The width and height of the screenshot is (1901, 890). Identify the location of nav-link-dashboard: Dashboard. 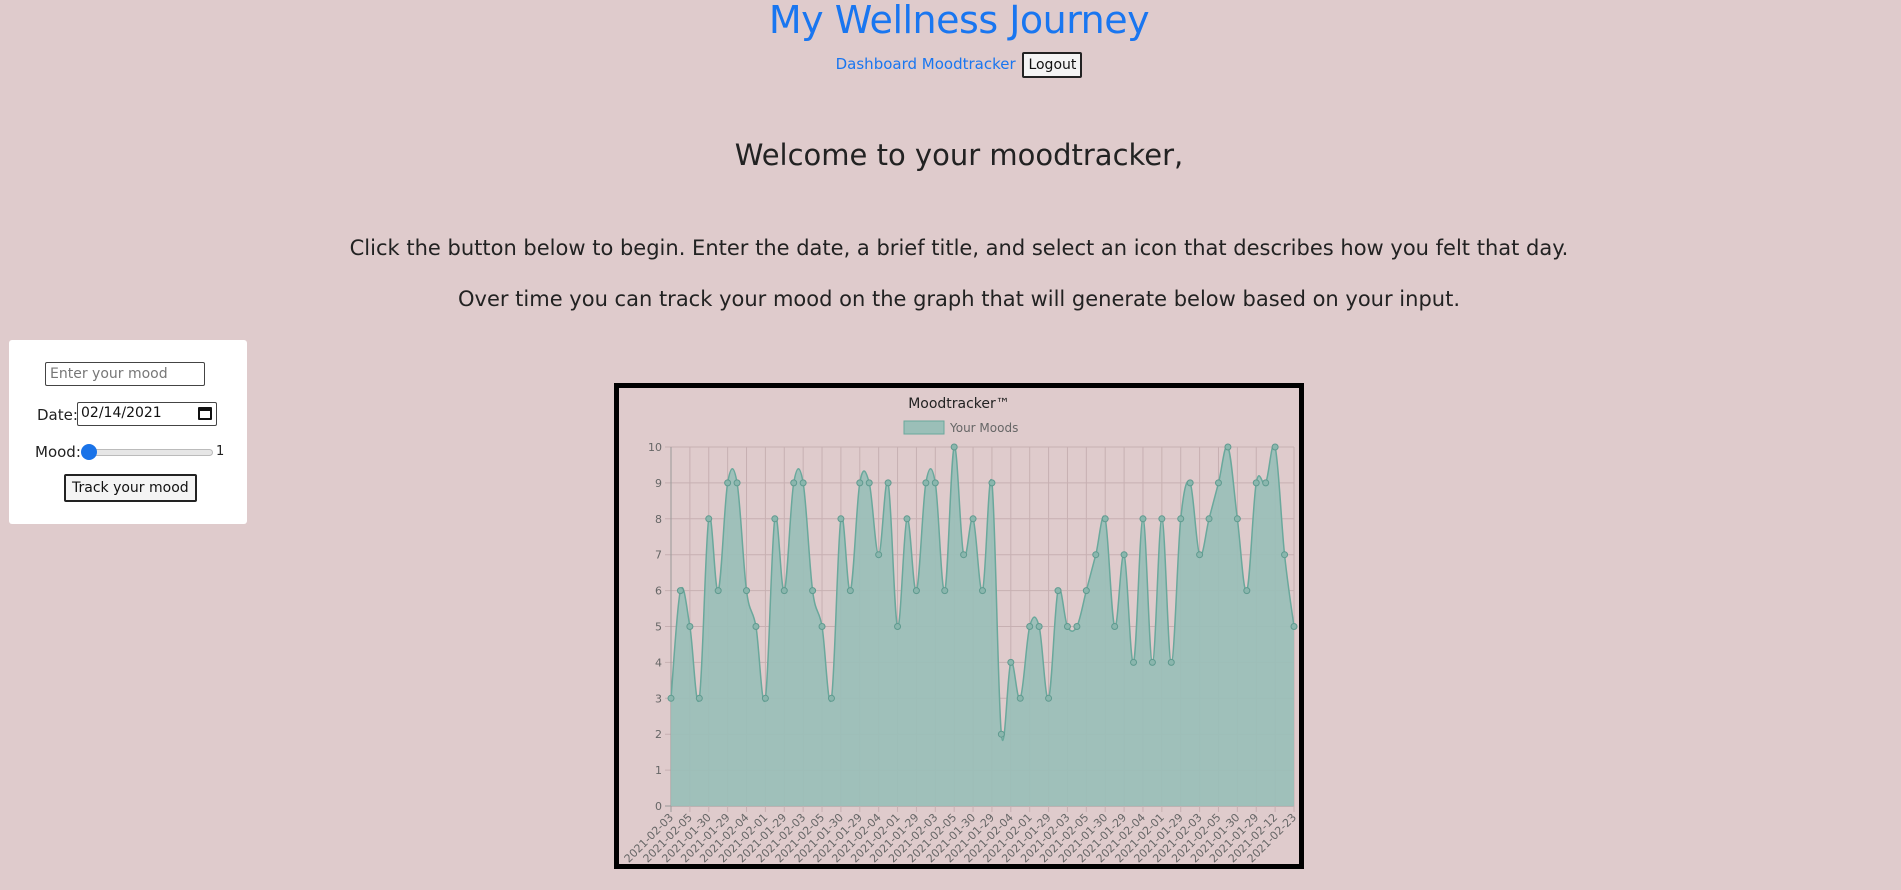
(876, 64).